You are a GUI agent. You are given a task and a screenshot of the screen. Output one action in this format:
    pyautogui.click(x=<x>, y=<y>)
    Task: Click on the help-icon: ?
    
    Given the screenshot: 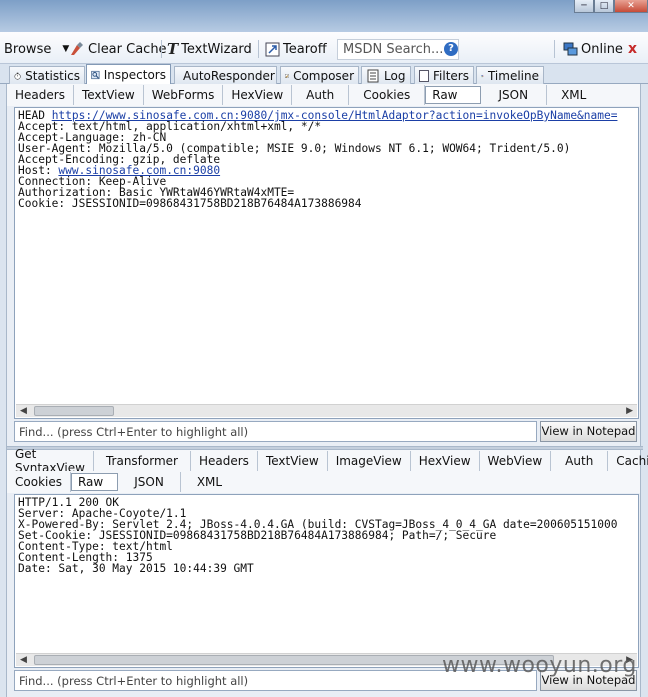 What is the action you would take?
    pyautogui.click(x=451, y=49)
    